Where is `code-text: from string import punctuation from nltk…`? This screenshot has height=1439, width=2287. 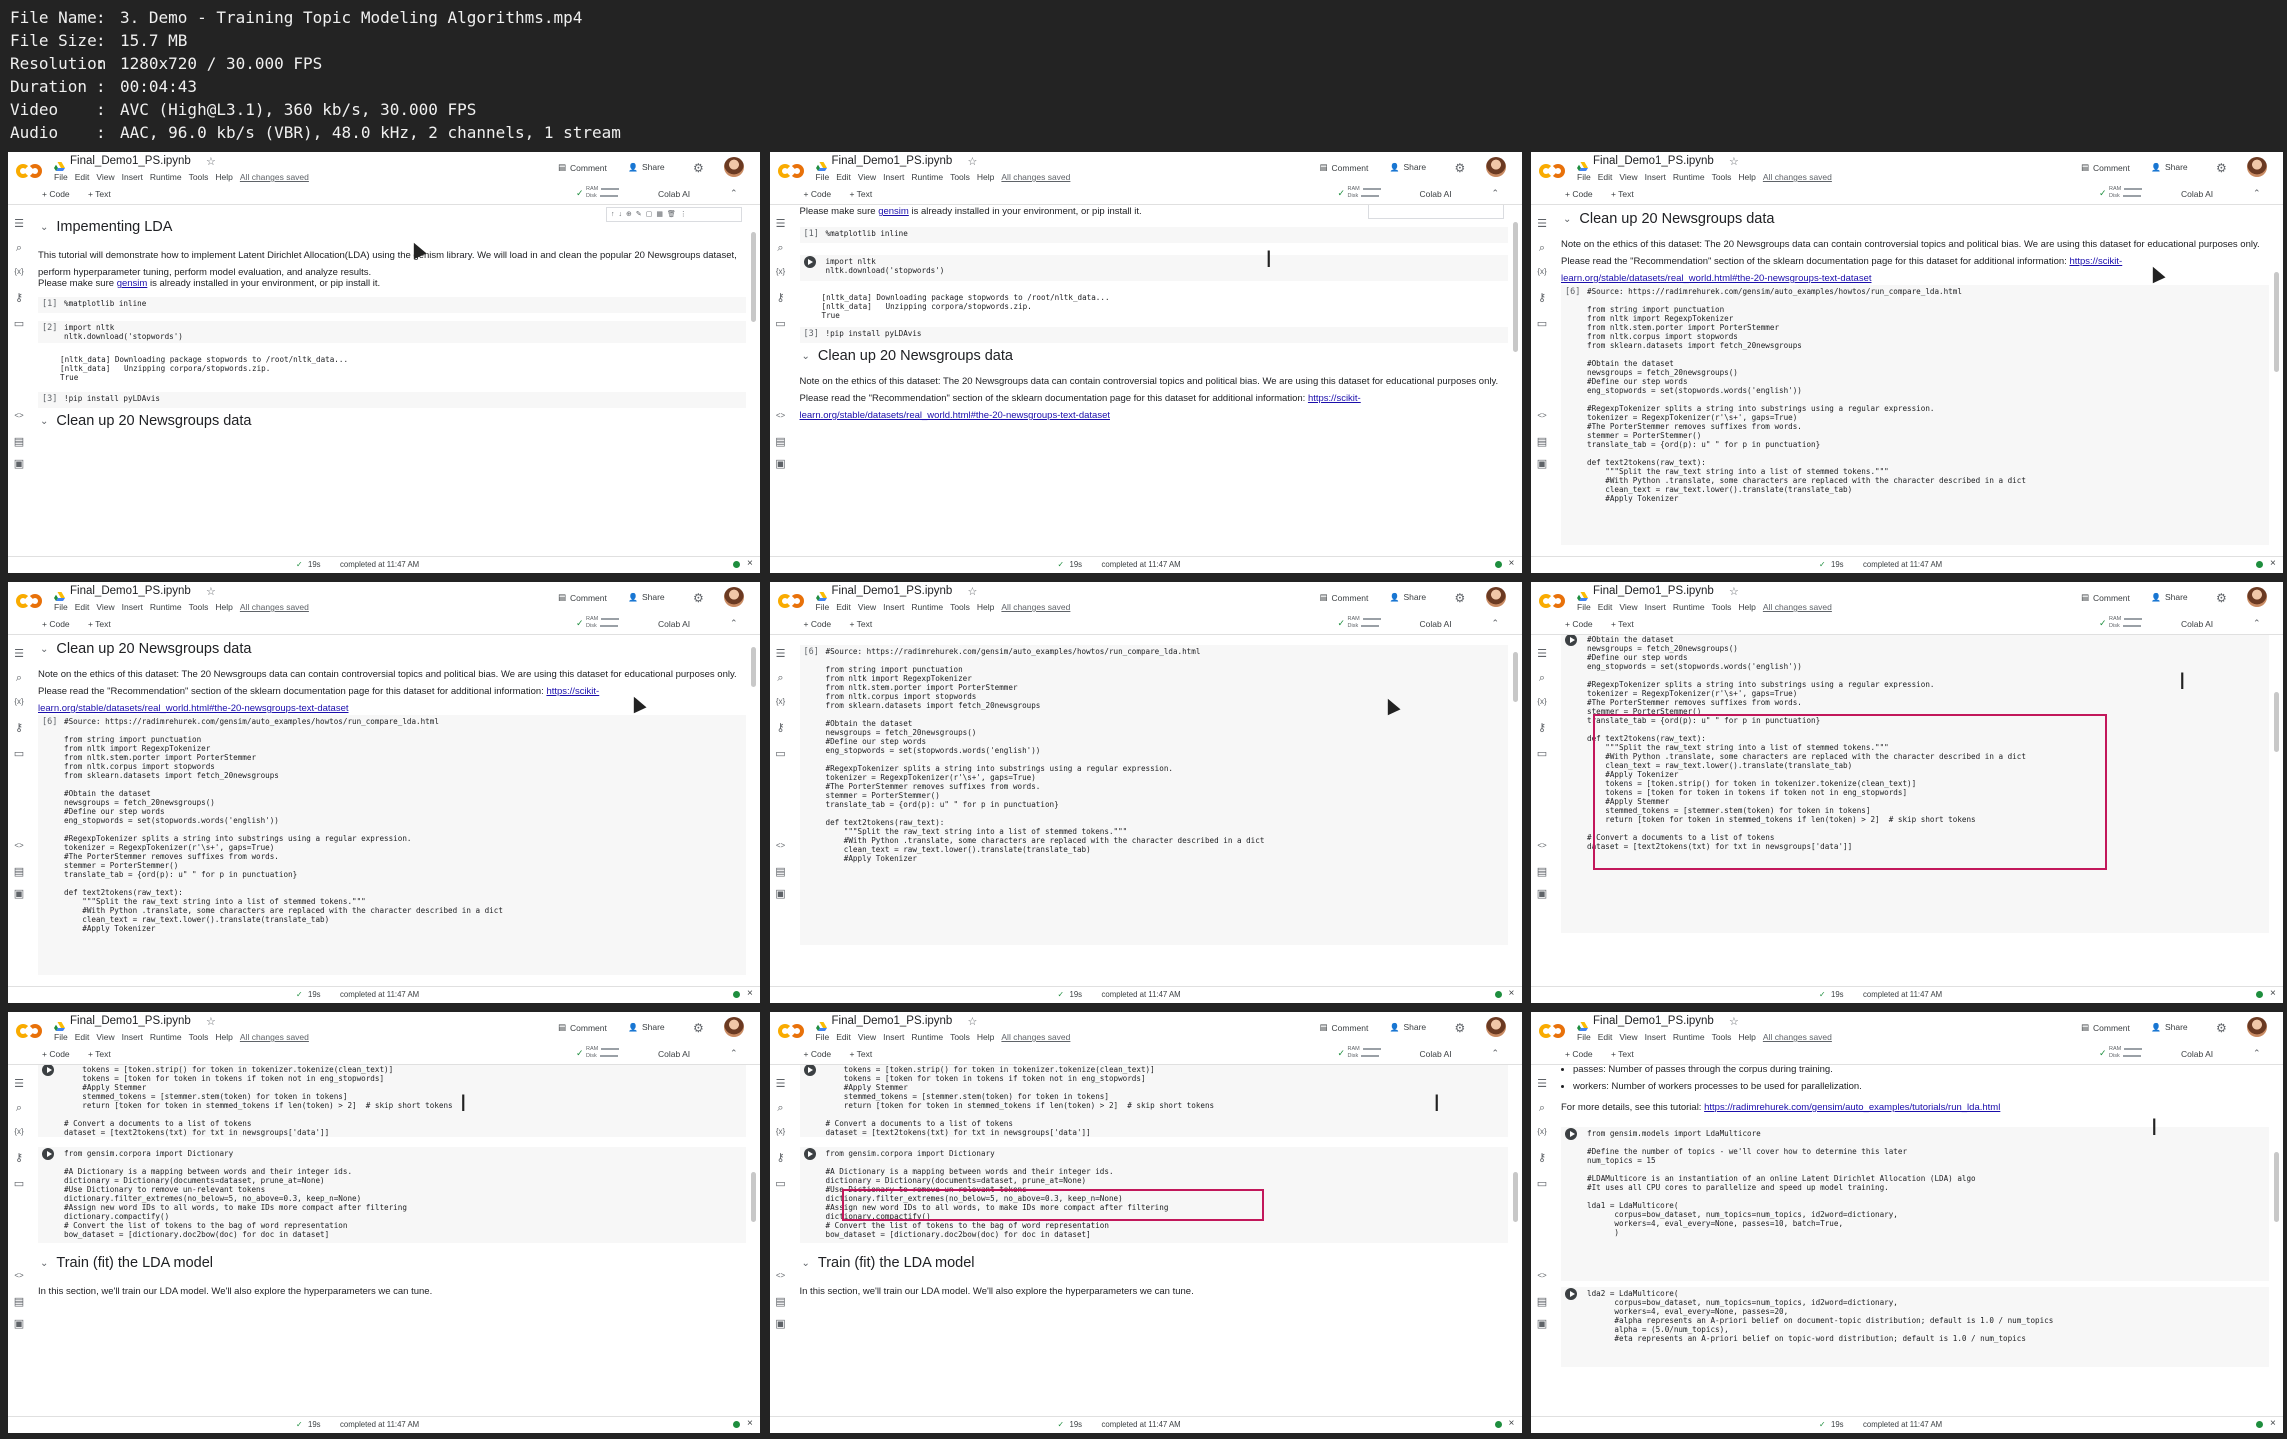 code-text: from string import punctuation from nltk… is located at coordinates (1926, 404).